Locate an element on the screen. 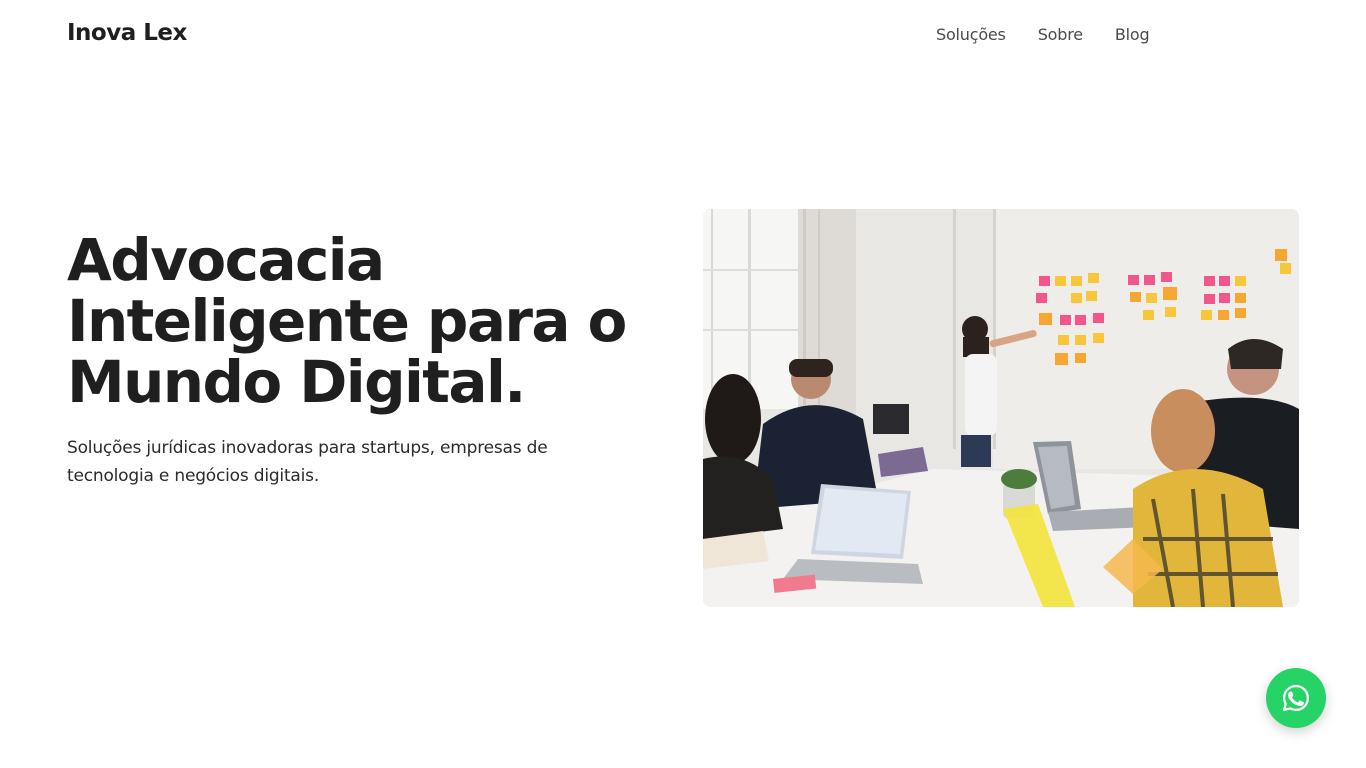  hero-title-line-2: Inteligente para o is located at coordinates (347, 321).